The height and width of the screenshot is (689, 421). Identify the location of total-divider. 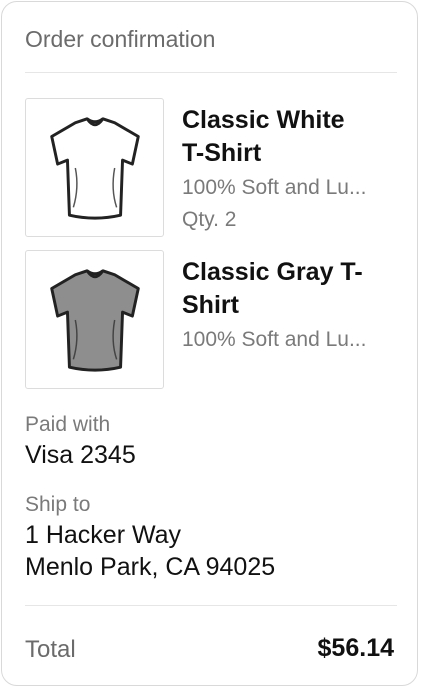
(211, 605).